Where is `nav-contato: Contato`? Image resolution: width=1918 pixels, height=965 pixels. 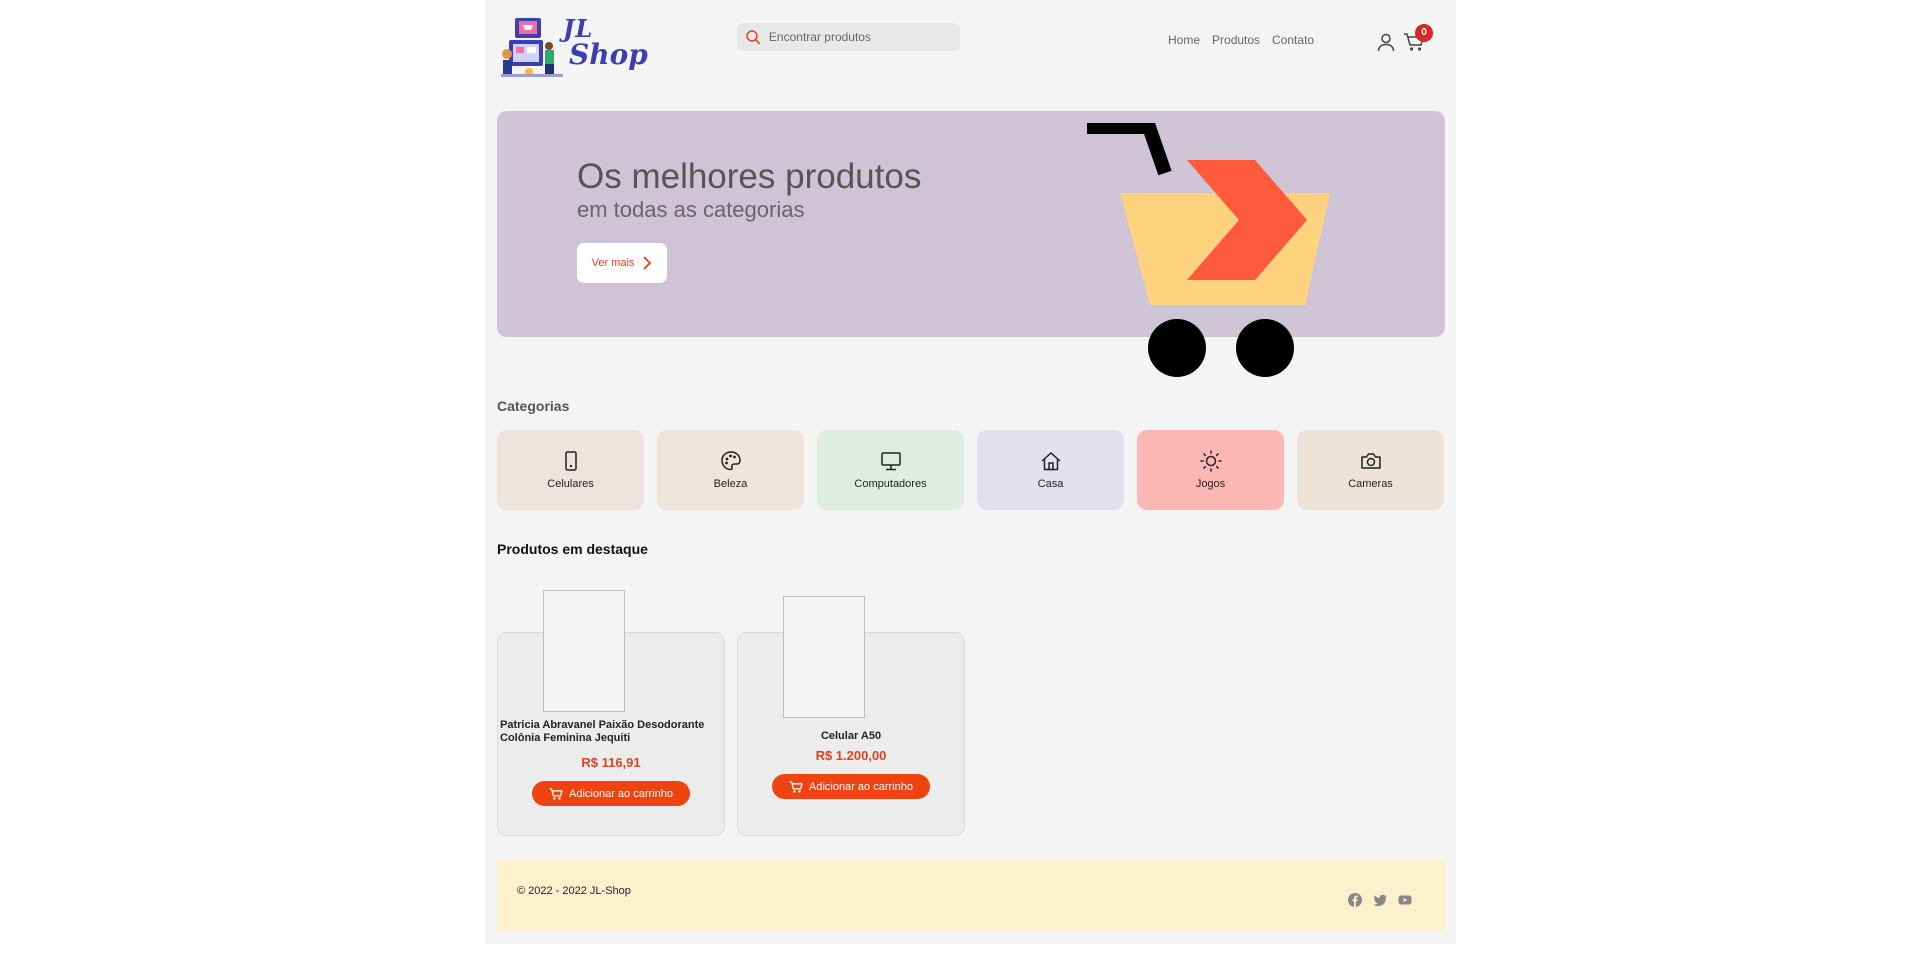 nav-contato: Contato is located at coordinates (1293, 40).